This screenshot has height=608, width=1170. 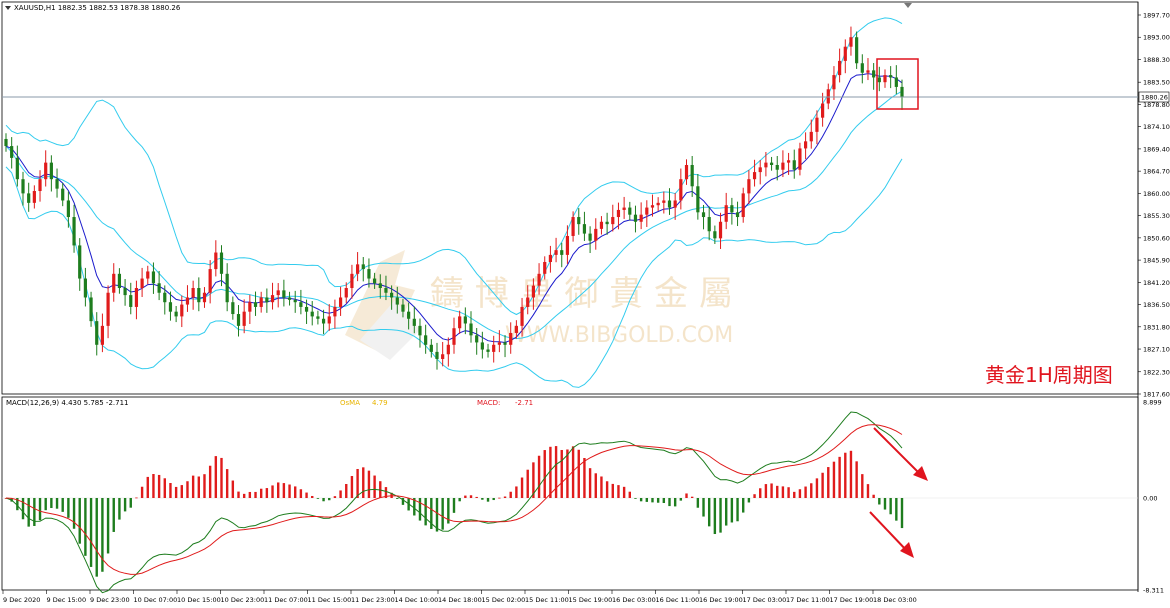 What do you see at coordinates (373, 600) in the screenshot?
I see `time-tick-label: 11 Dec 23:00` at bounding box center [373, 600].